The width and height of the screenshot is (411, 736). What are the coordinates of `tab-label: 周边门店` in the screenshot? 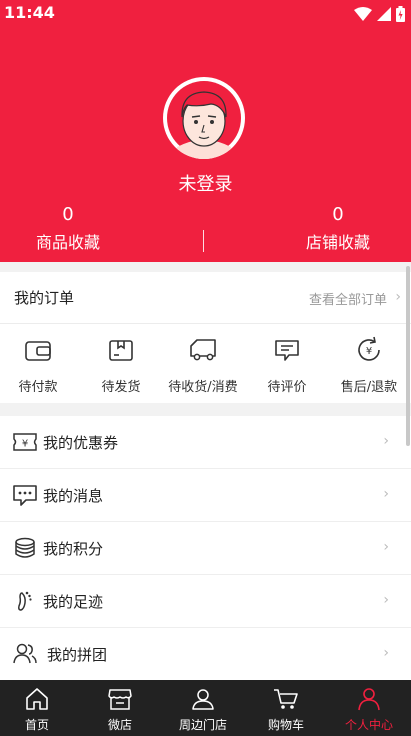 It's located at (202, 725).